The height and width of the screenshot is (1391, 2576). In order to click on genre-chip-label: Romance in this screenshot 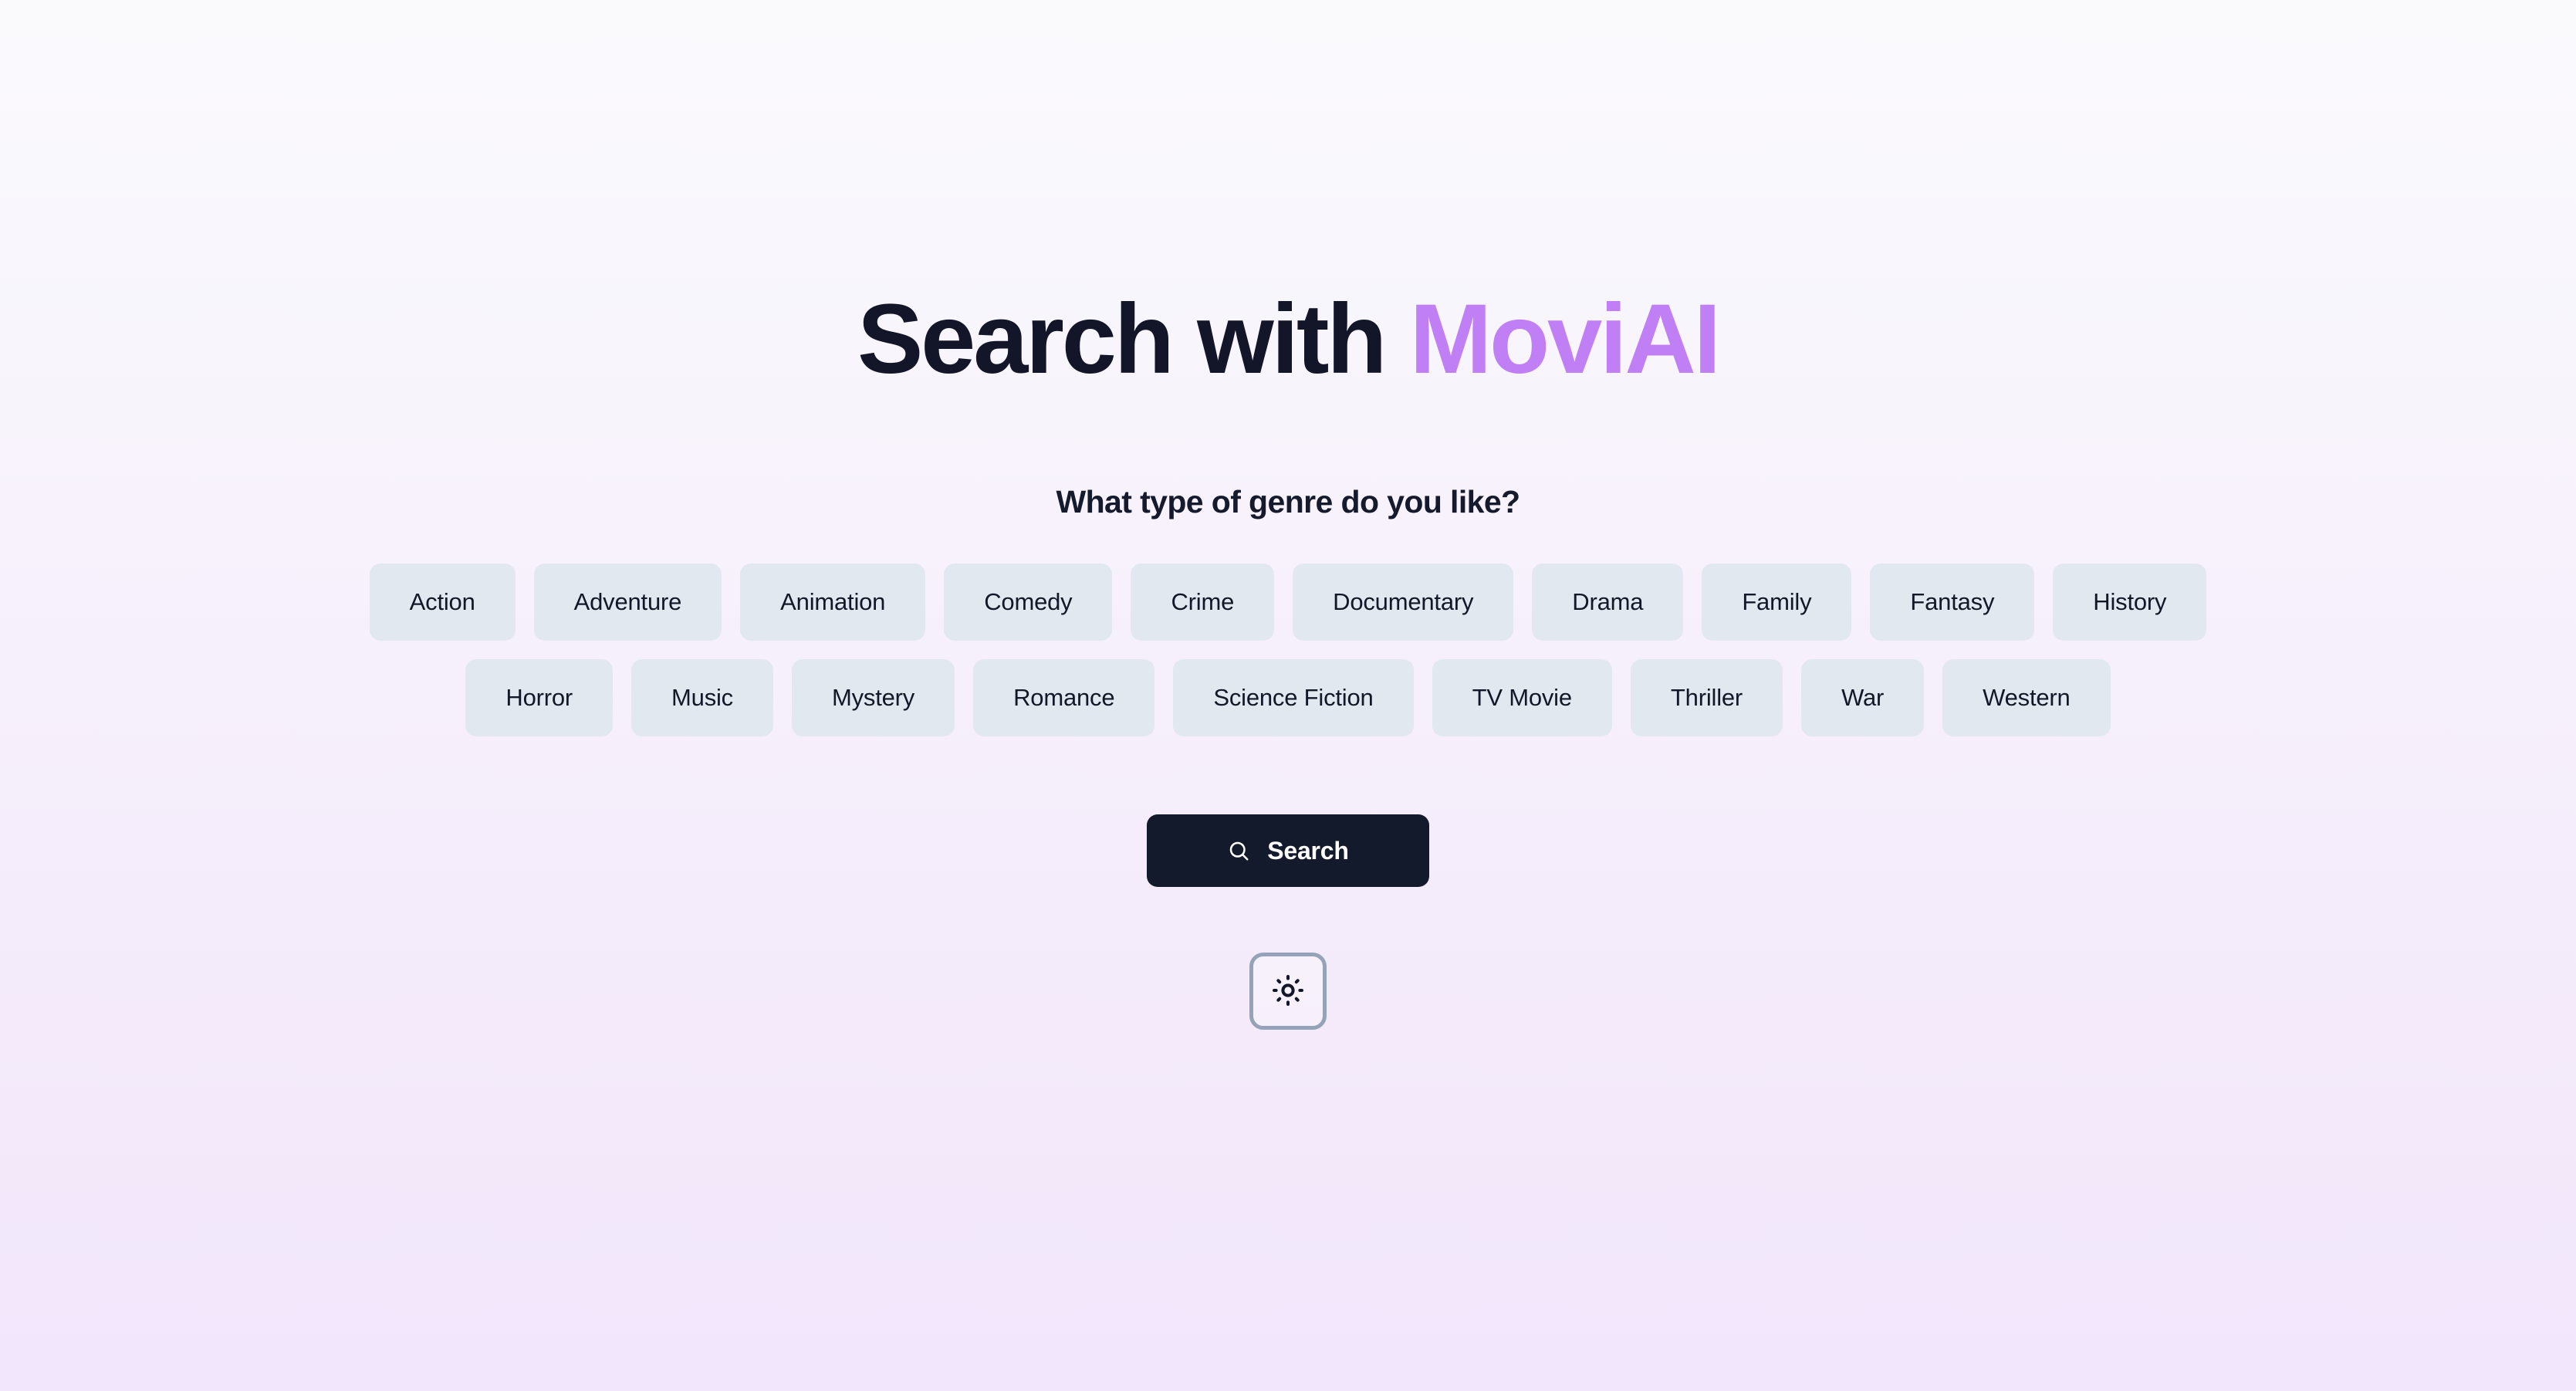, I will do `click(1064, 698)`.